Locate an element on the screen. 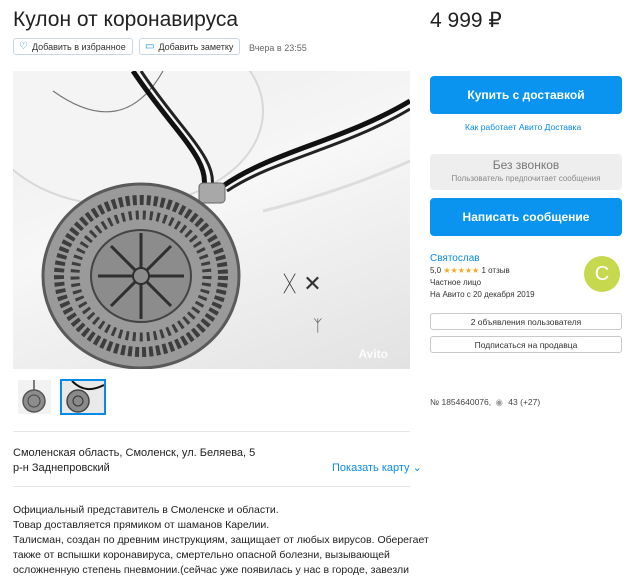  seller-type: Частное лицо is located at coordinates (456, 282).